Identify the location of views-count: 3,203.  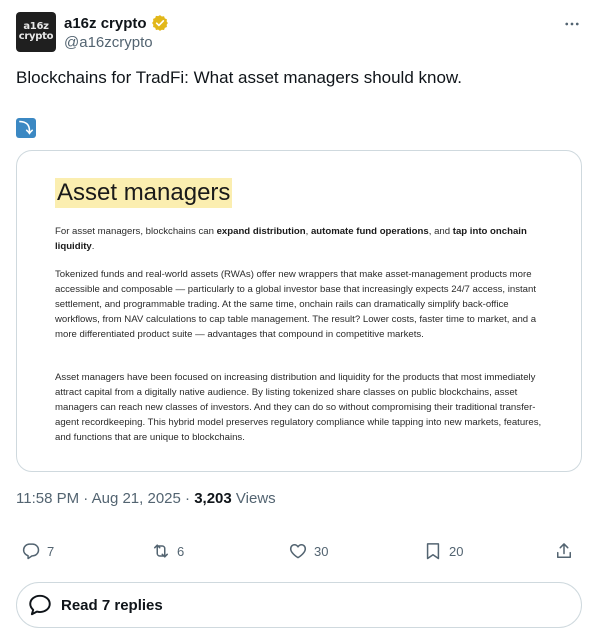
(213, 498).